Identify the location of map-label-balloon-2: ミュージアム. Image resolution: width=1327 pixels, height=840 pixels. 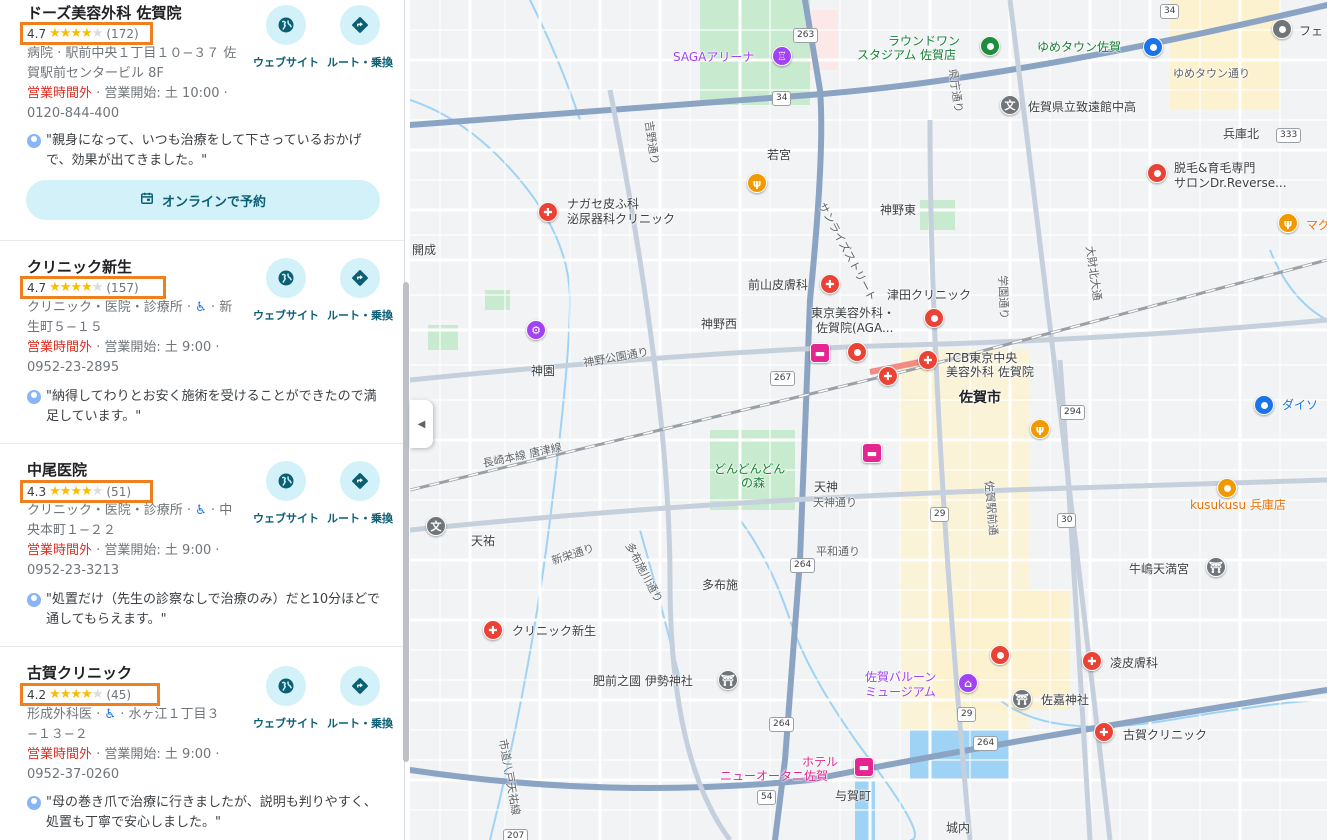
(900, 692).